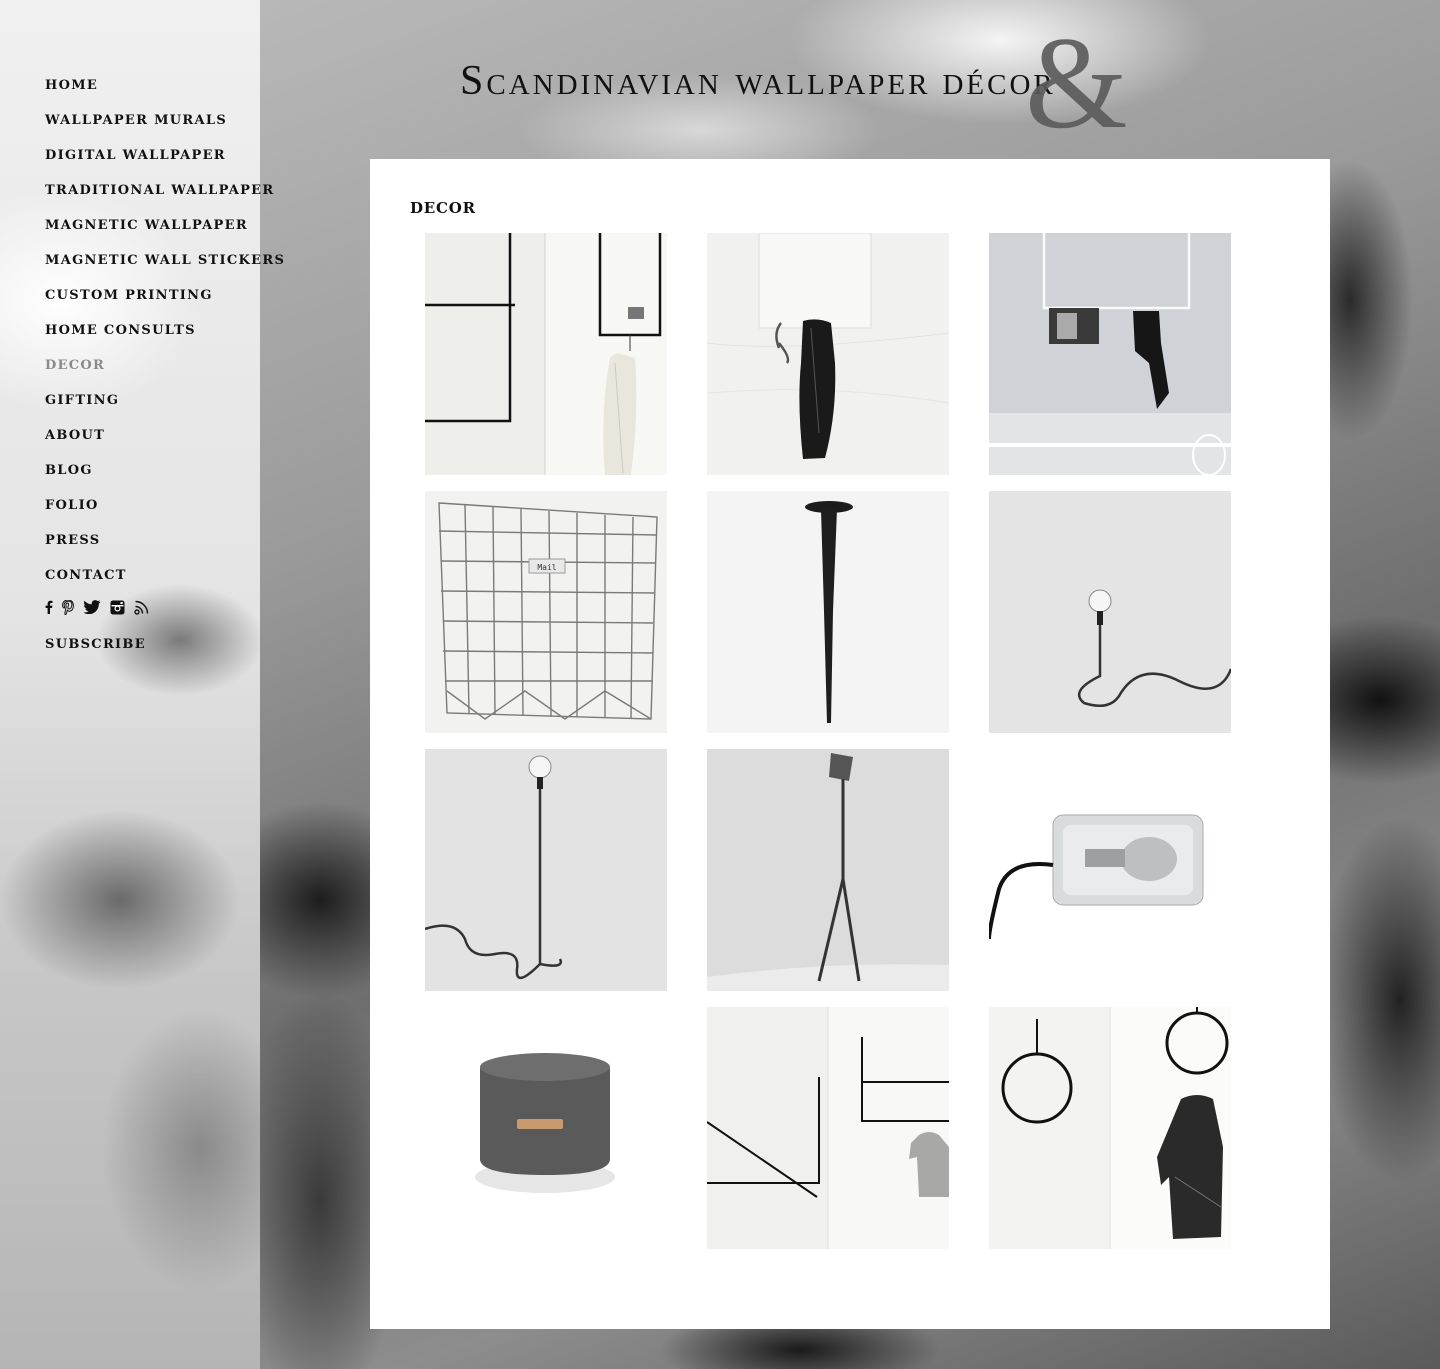 This screenshot has width=1440, height=1369. What do you see at coordinates (443, 208) in the screenshot?
I see `page-title: DECOR` at bounding box center [443, 208].